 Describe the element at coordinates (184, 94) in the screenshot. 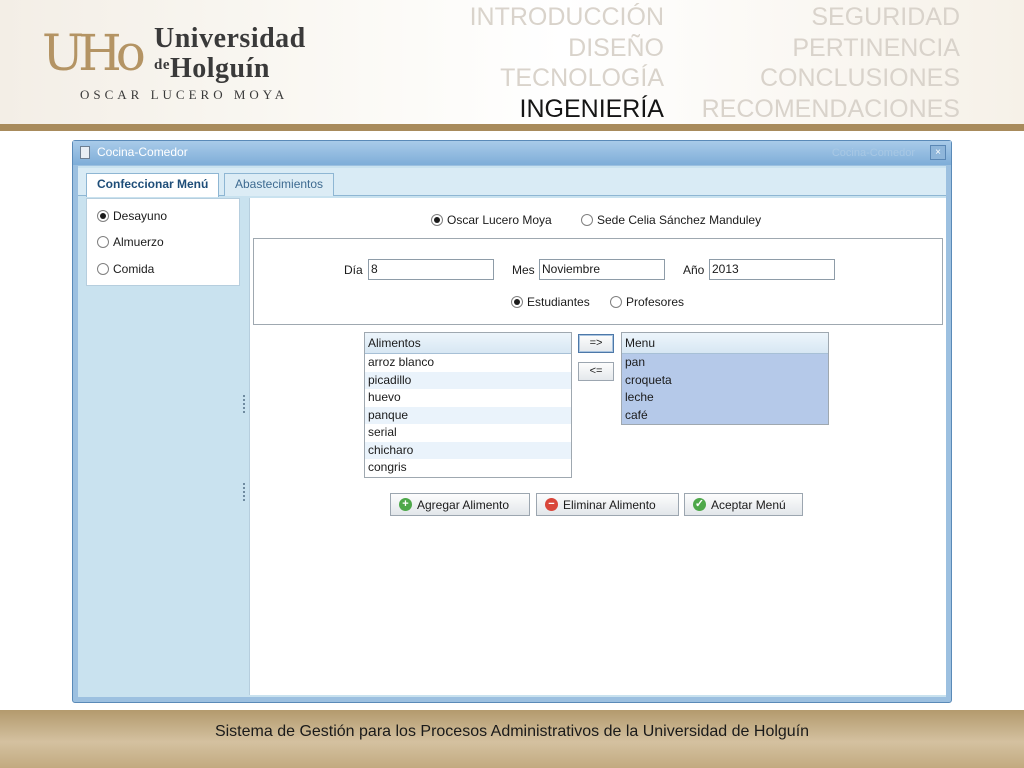

I see `author-name: OSCAR LUCERO MOYA` at that location.